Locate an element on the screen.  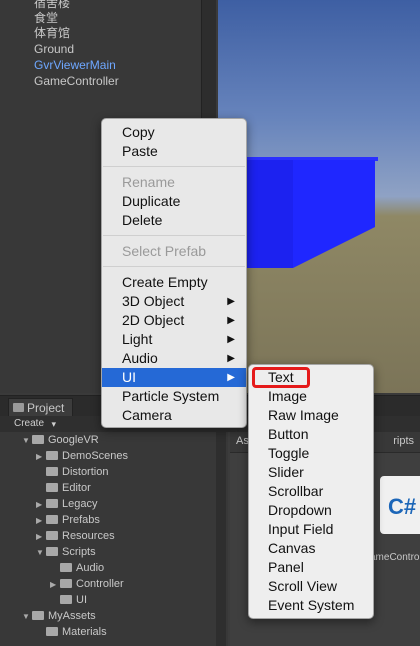
tree-folder-controller: ▶ Controller is located at coordinates (87, 584).